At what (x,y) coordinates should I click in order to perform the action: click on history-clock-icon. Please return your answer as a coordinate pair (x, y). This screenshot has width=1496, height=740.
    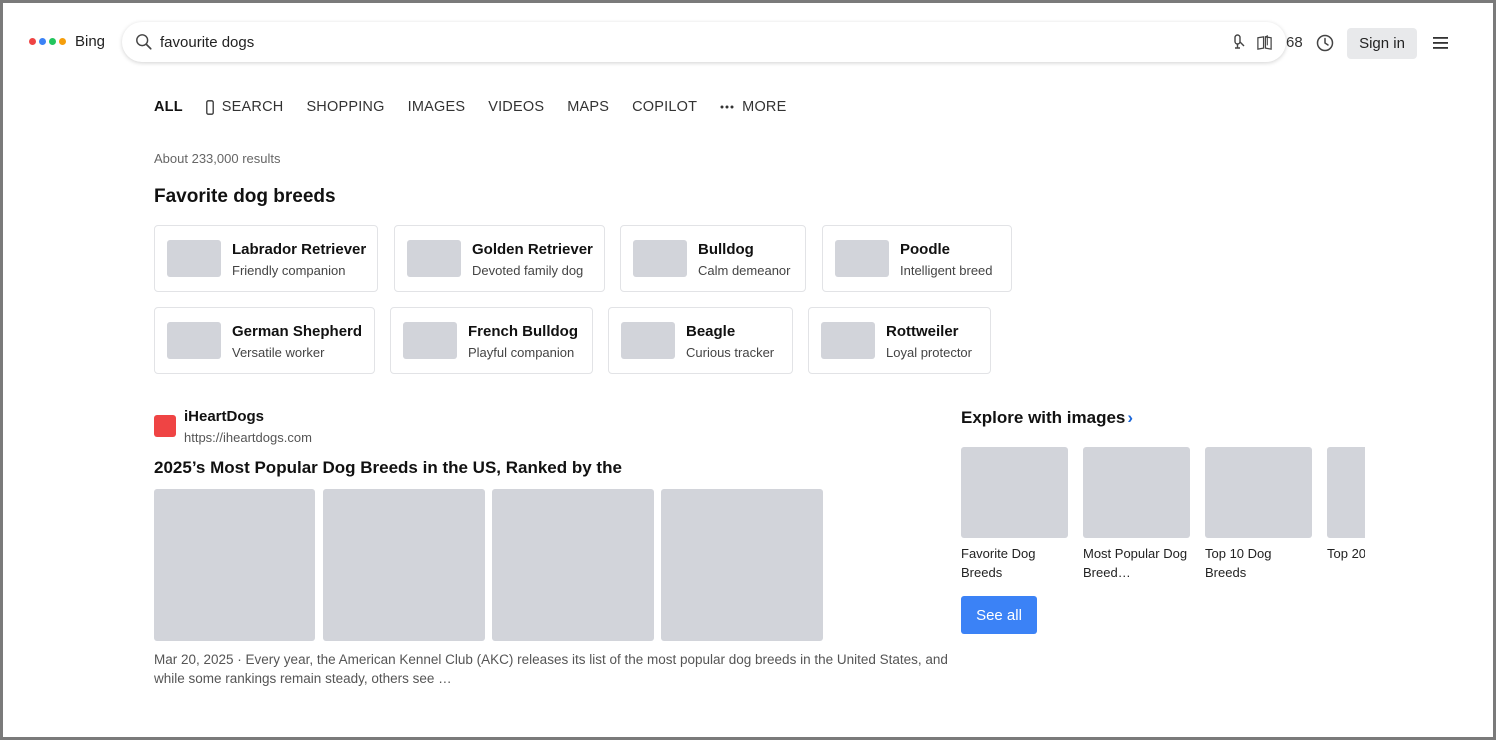
    Looking at the image, I should click on (1325, 43).